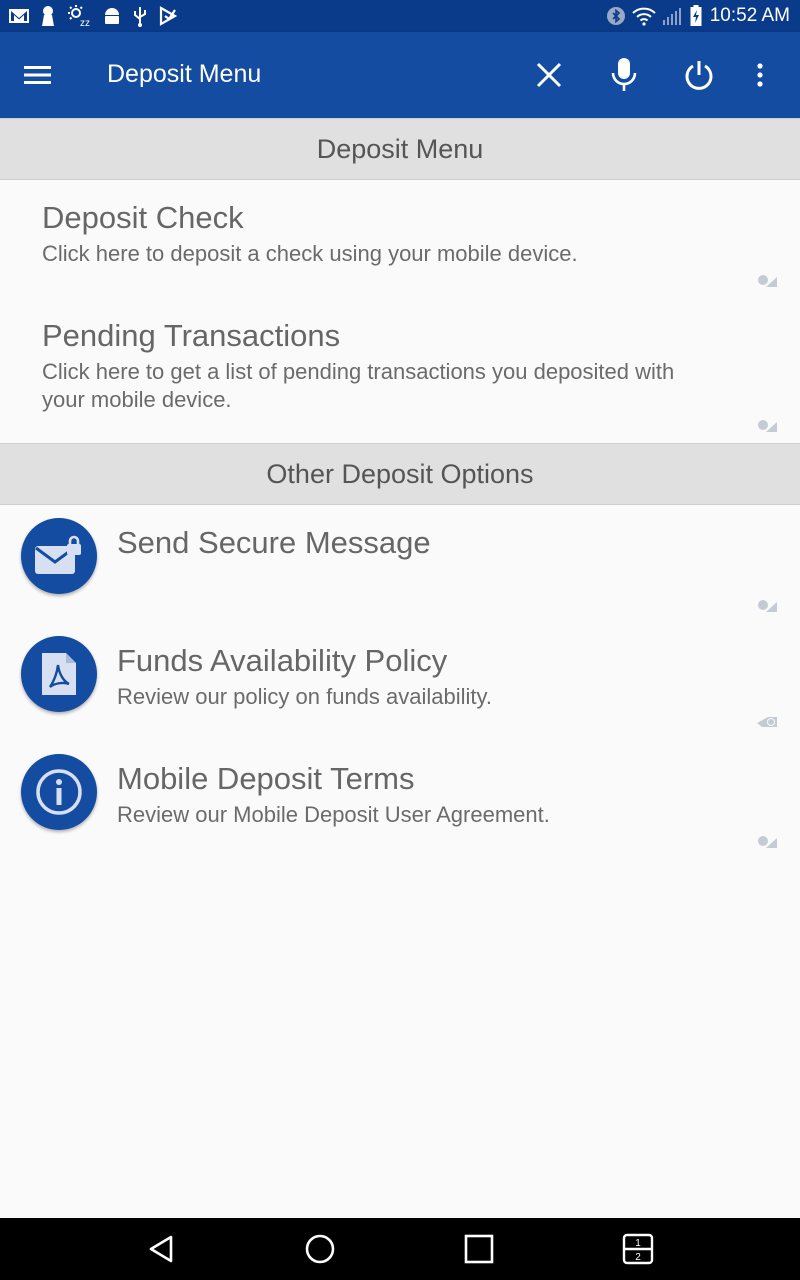 This screenshot has height=1280, width=800. Describe the element at coordinates (400, 565) in the screenshot. I see `list-item-send-secure-message: Send Secure Message` at that location.